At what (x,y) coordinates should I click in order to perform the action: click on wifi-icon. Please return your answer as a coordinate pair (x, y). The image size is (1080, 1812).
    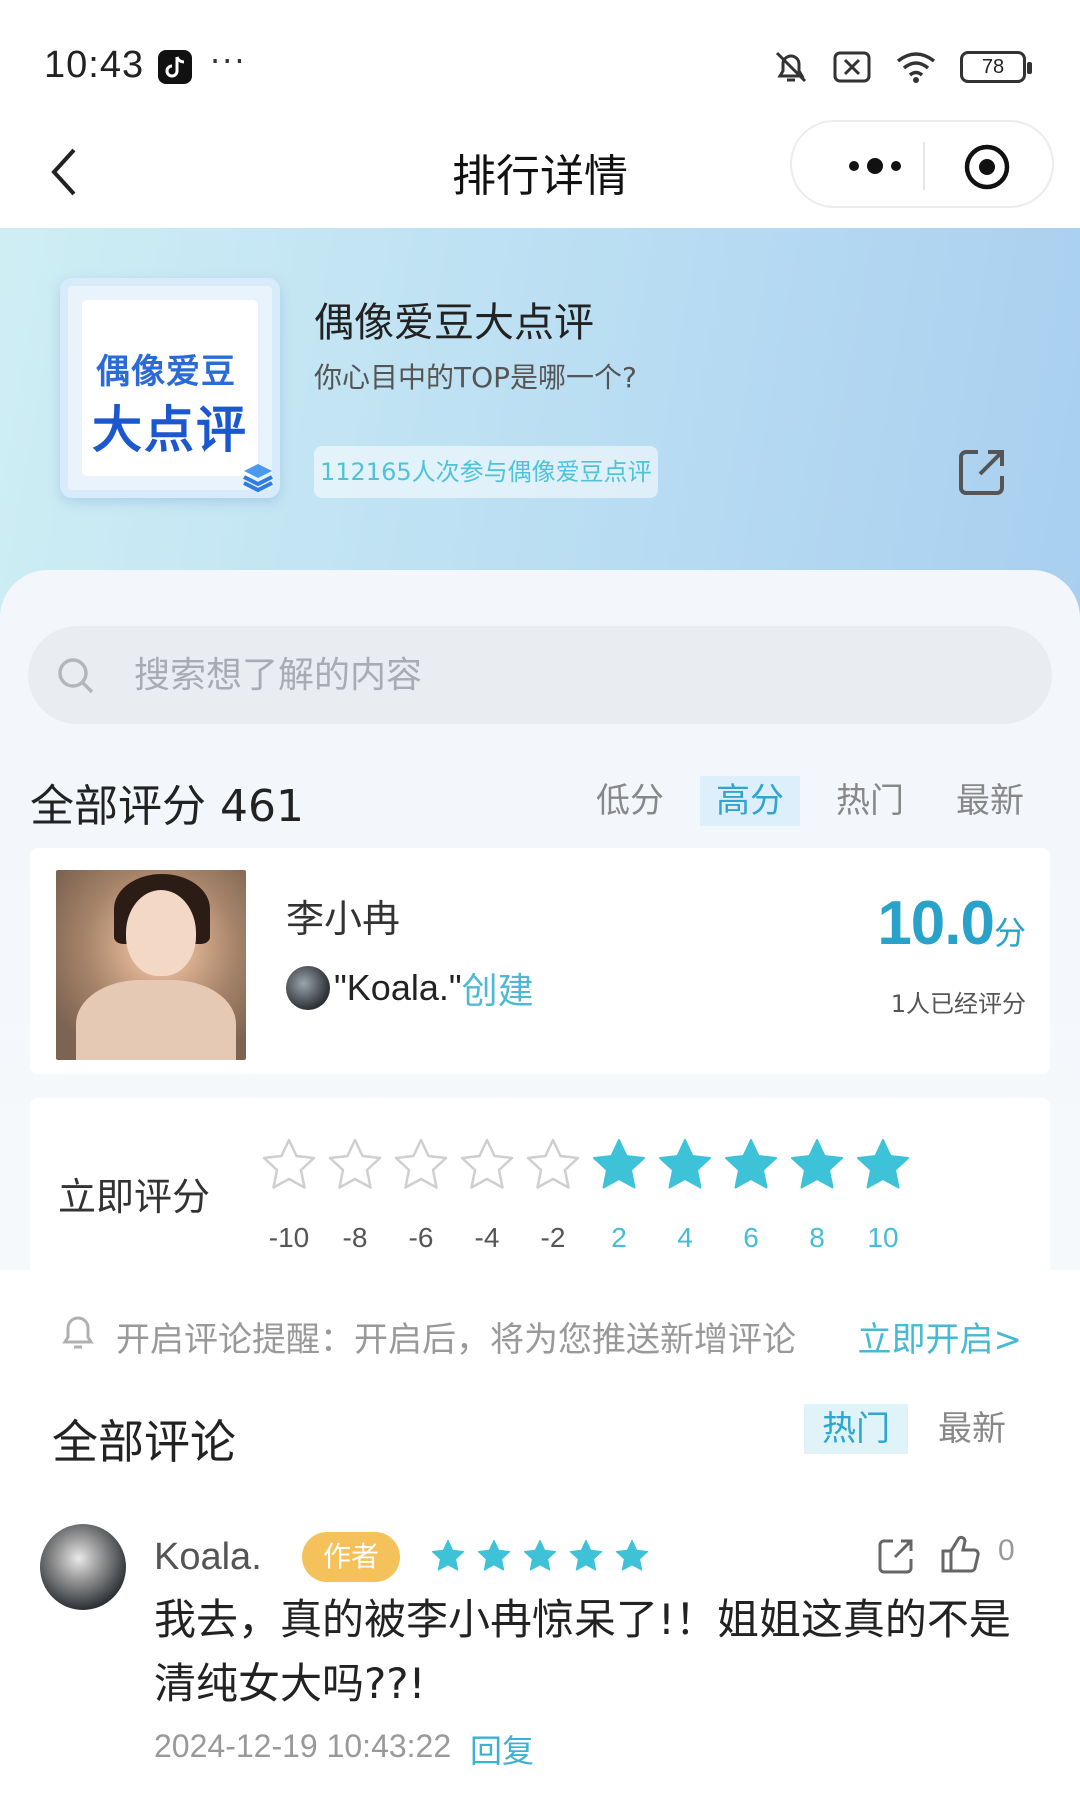
    Looking at the image, I should click on (916, 67).